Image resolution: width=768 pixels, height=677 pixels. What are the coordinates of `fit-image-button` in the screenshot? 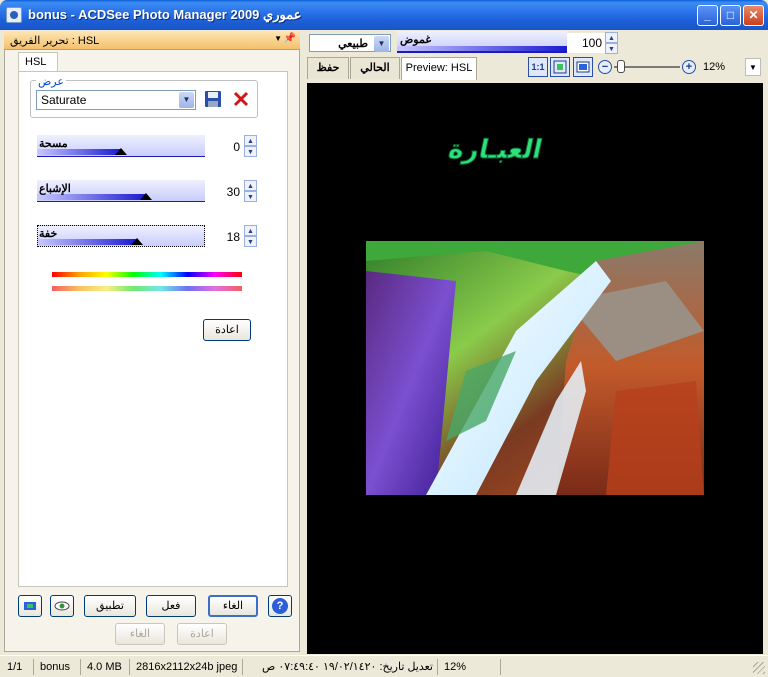 It's located at (560, 67).